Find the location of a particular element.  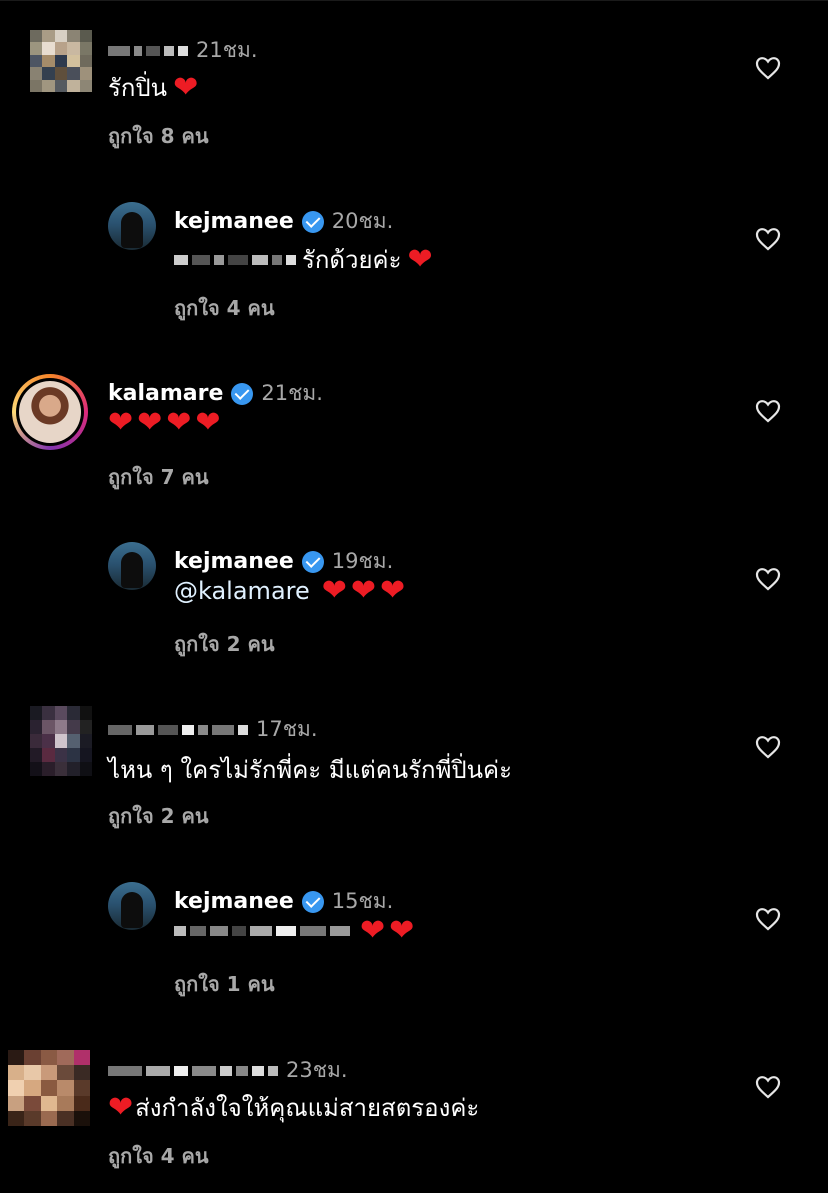

comment-text: @kalamare ❤ ❤ ❤ is located at coordinates (289, 591).